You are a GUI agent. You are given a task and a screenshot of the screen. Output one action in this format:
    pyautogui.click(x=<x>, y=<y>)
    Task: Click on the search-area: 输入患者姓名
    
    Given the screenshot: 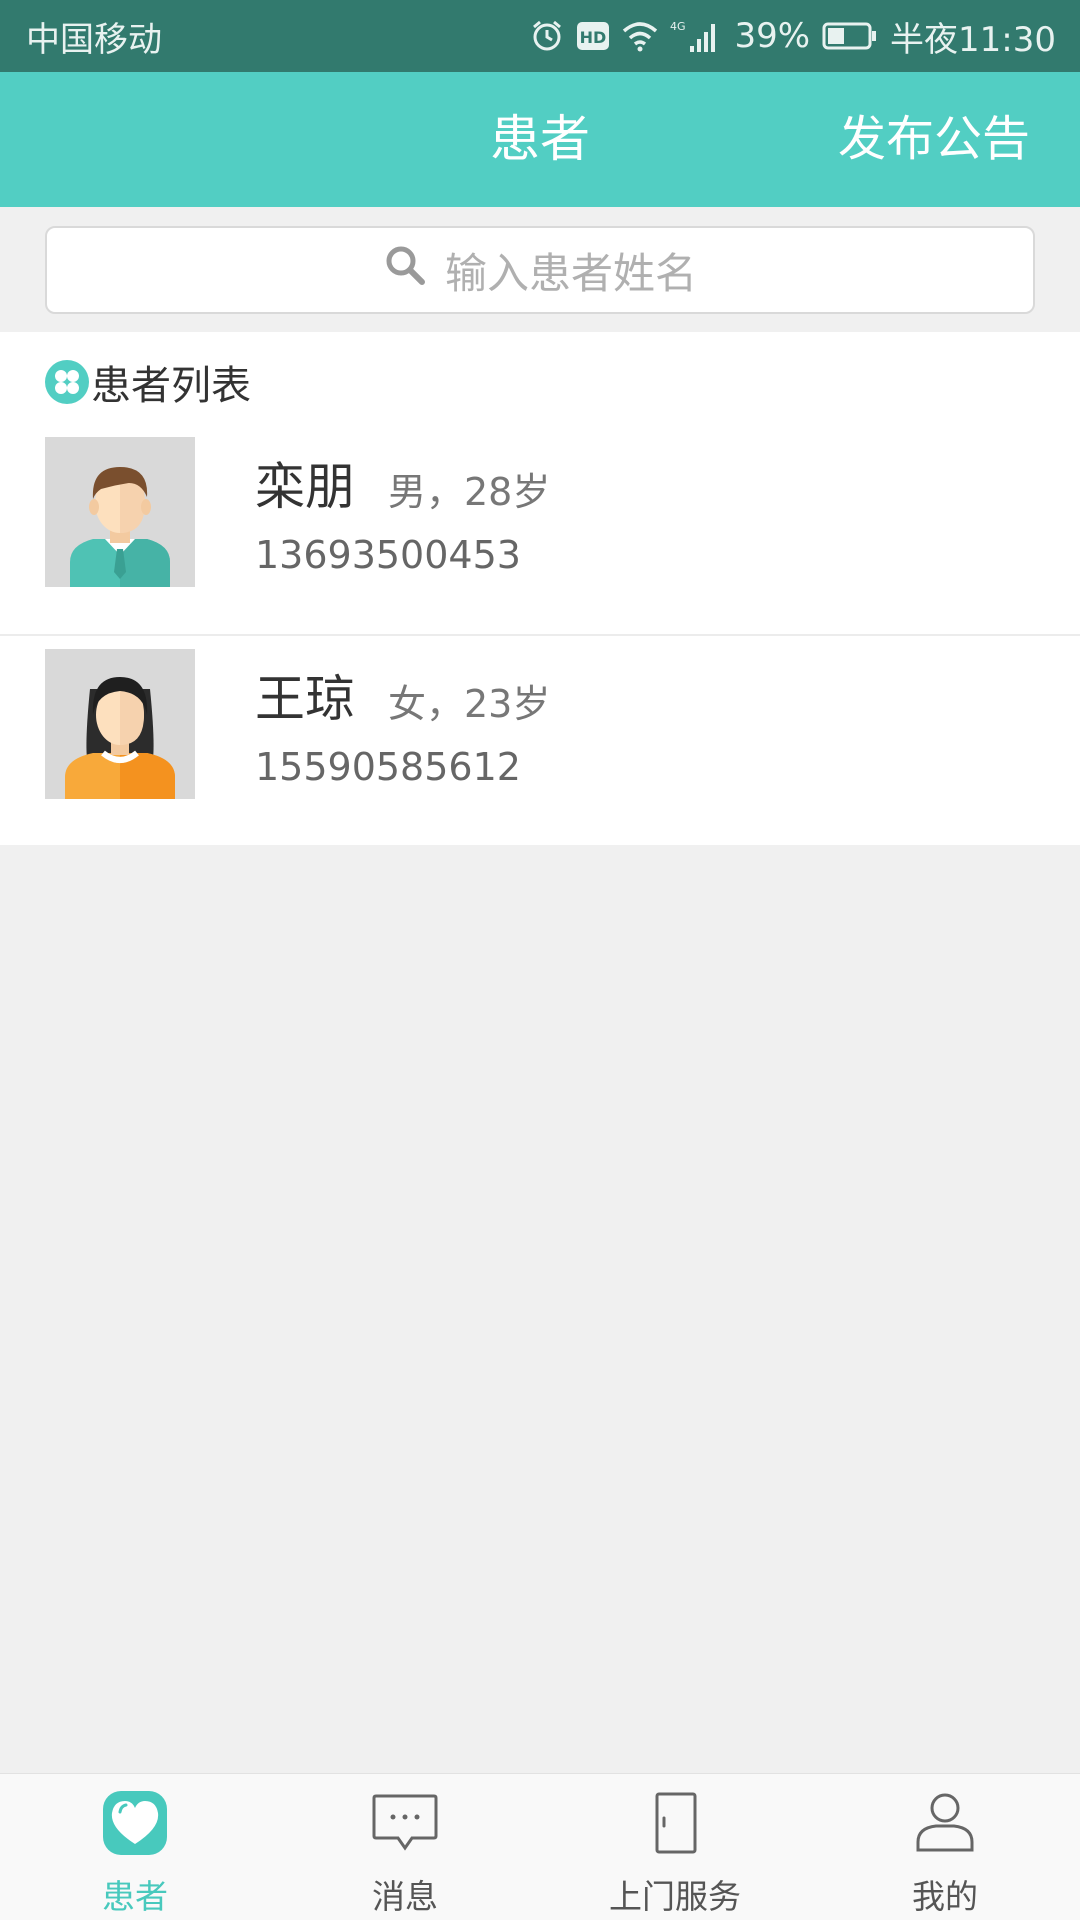 What is the action you would take?
    pyautogui.click(x=540, y=269)
    